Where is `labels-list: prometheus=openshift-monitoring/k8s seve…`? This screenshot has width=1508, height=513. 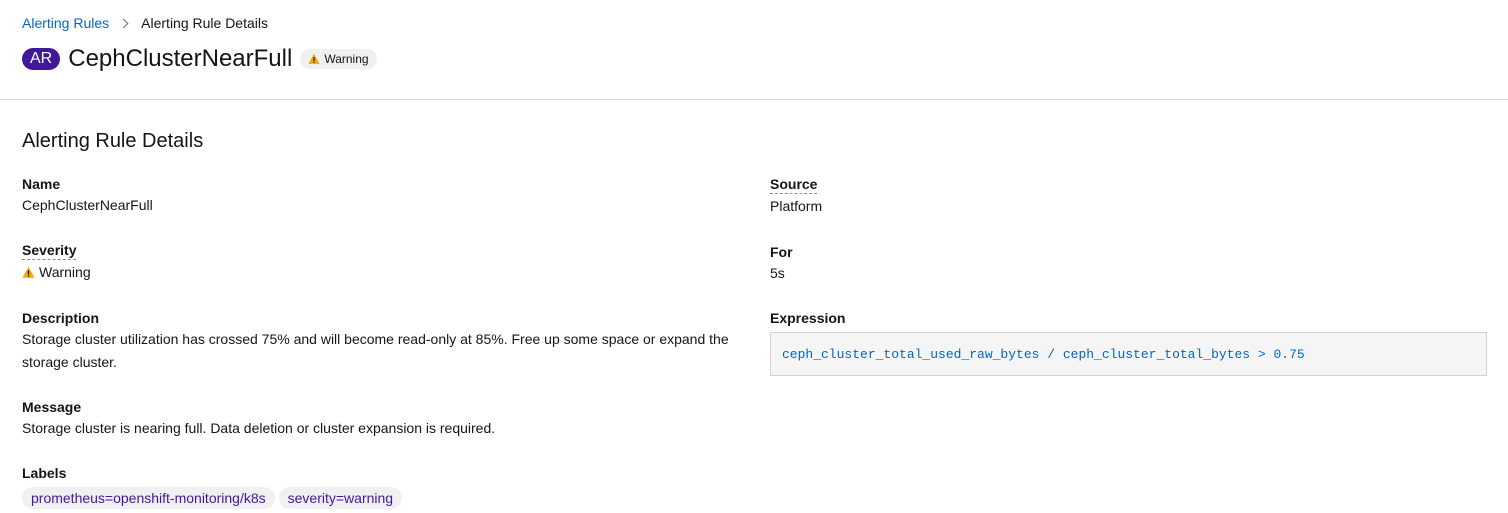 labels-list: prometheus=openshift-monitoring/k8s seve… is located at coordinates (382, 498).